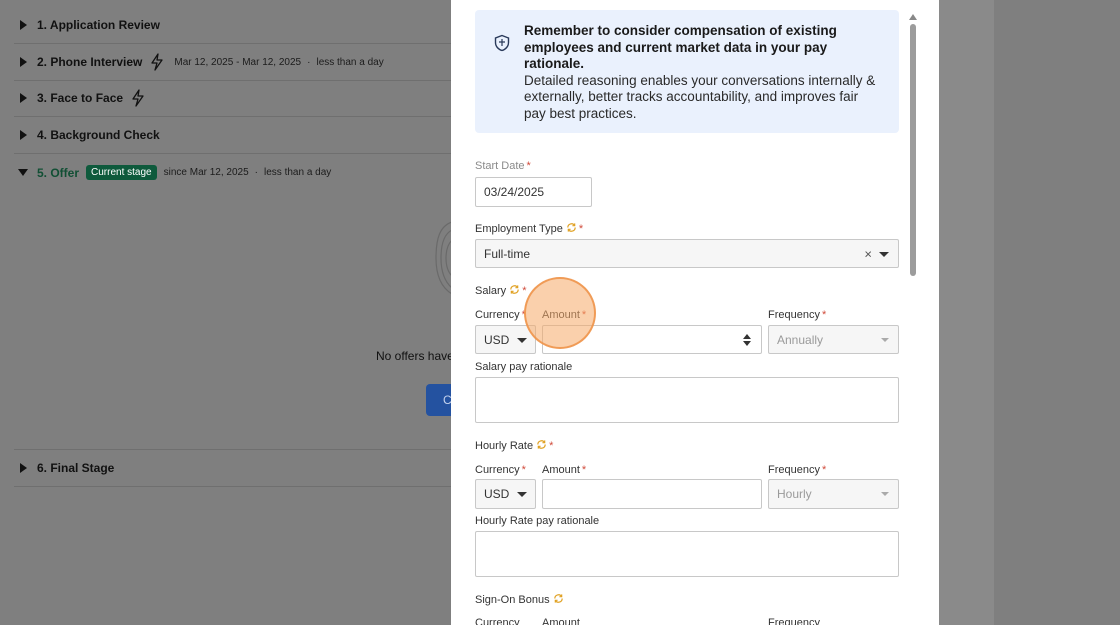 This screenshot has width=1120, height=625. I want to click on hourly-amount-input, so click(652, 494).